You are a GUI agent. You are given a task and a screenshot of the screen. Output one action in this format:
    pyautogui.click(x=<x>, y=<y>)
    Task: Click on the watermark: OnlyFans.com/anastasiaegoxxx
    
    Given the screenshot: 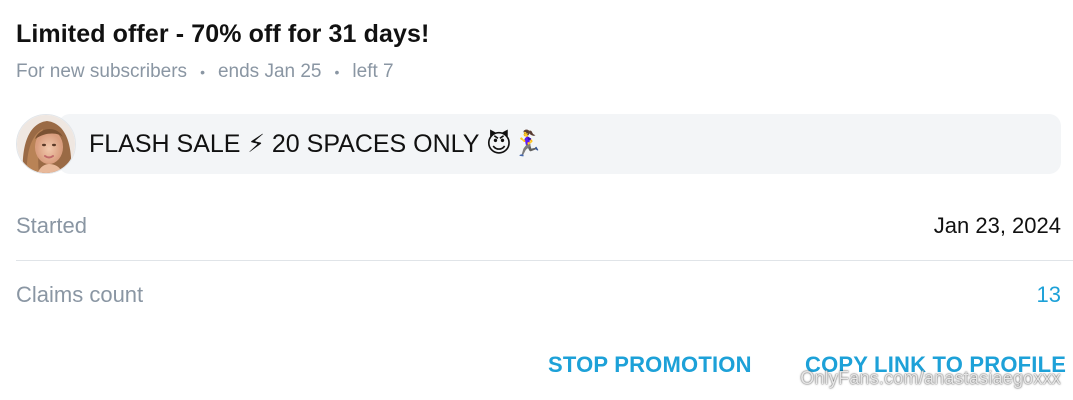 What is the action you would take?
    pyautogui.click(x=930, y=378)
    